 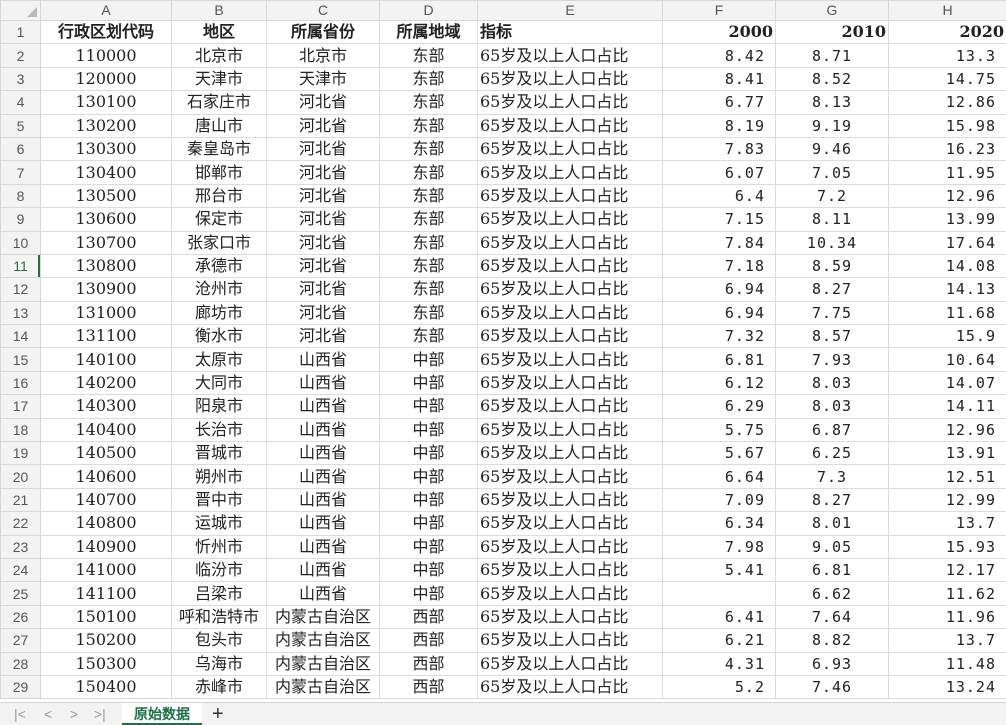 I want to click on cell-region: 邢台市, so click(x=219, y=195).